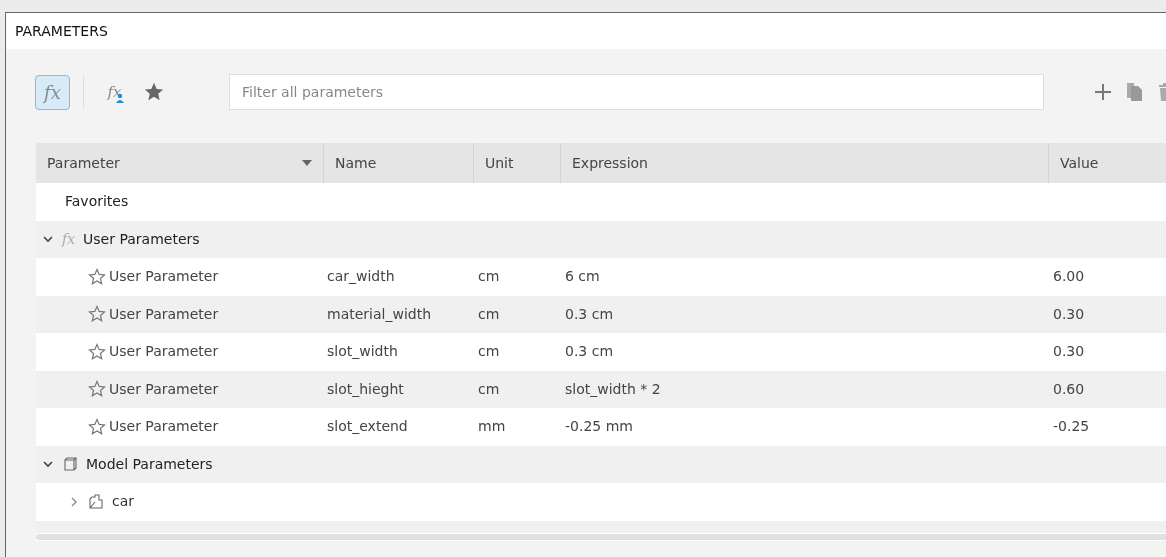 Image resolution: width=1166 pixels, height=557 pixels. I want to click on horizontal-scrollbar, so click(601, 536).